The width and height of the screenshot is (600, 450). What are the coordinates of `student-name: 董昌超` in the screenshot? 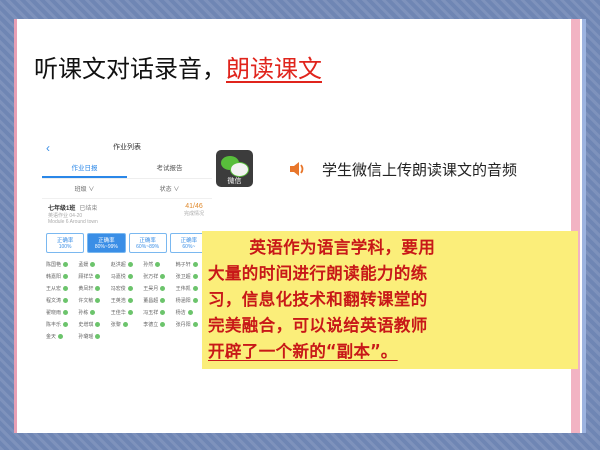 It's located at (151, 301).